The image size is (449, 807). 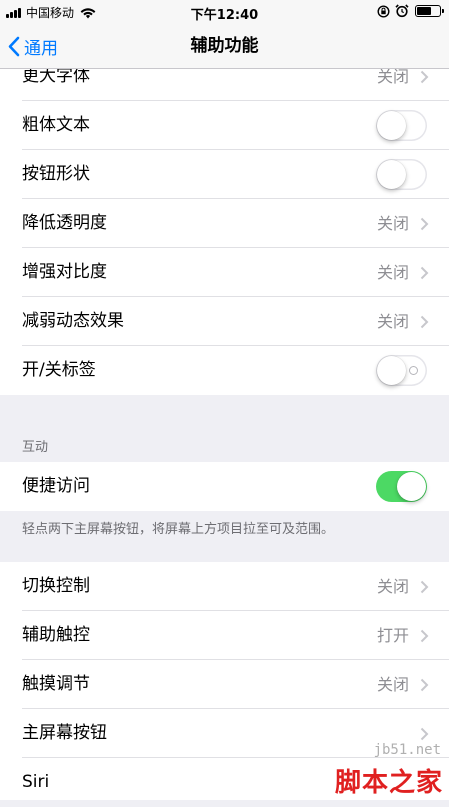 What do you see at coordinates (56, 486) in the screenshot?
I see `row-label: 便捷访问` at bounding box center [56, 486].